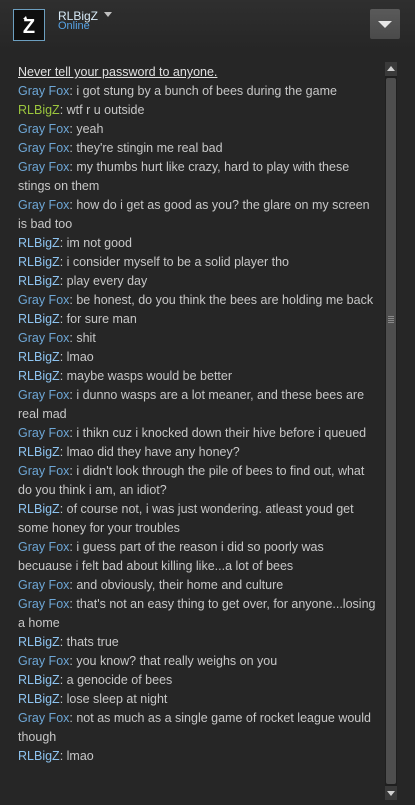 This screenshot has height=805, width=415. I want to click on message-text: yeah, so click(90, 129).